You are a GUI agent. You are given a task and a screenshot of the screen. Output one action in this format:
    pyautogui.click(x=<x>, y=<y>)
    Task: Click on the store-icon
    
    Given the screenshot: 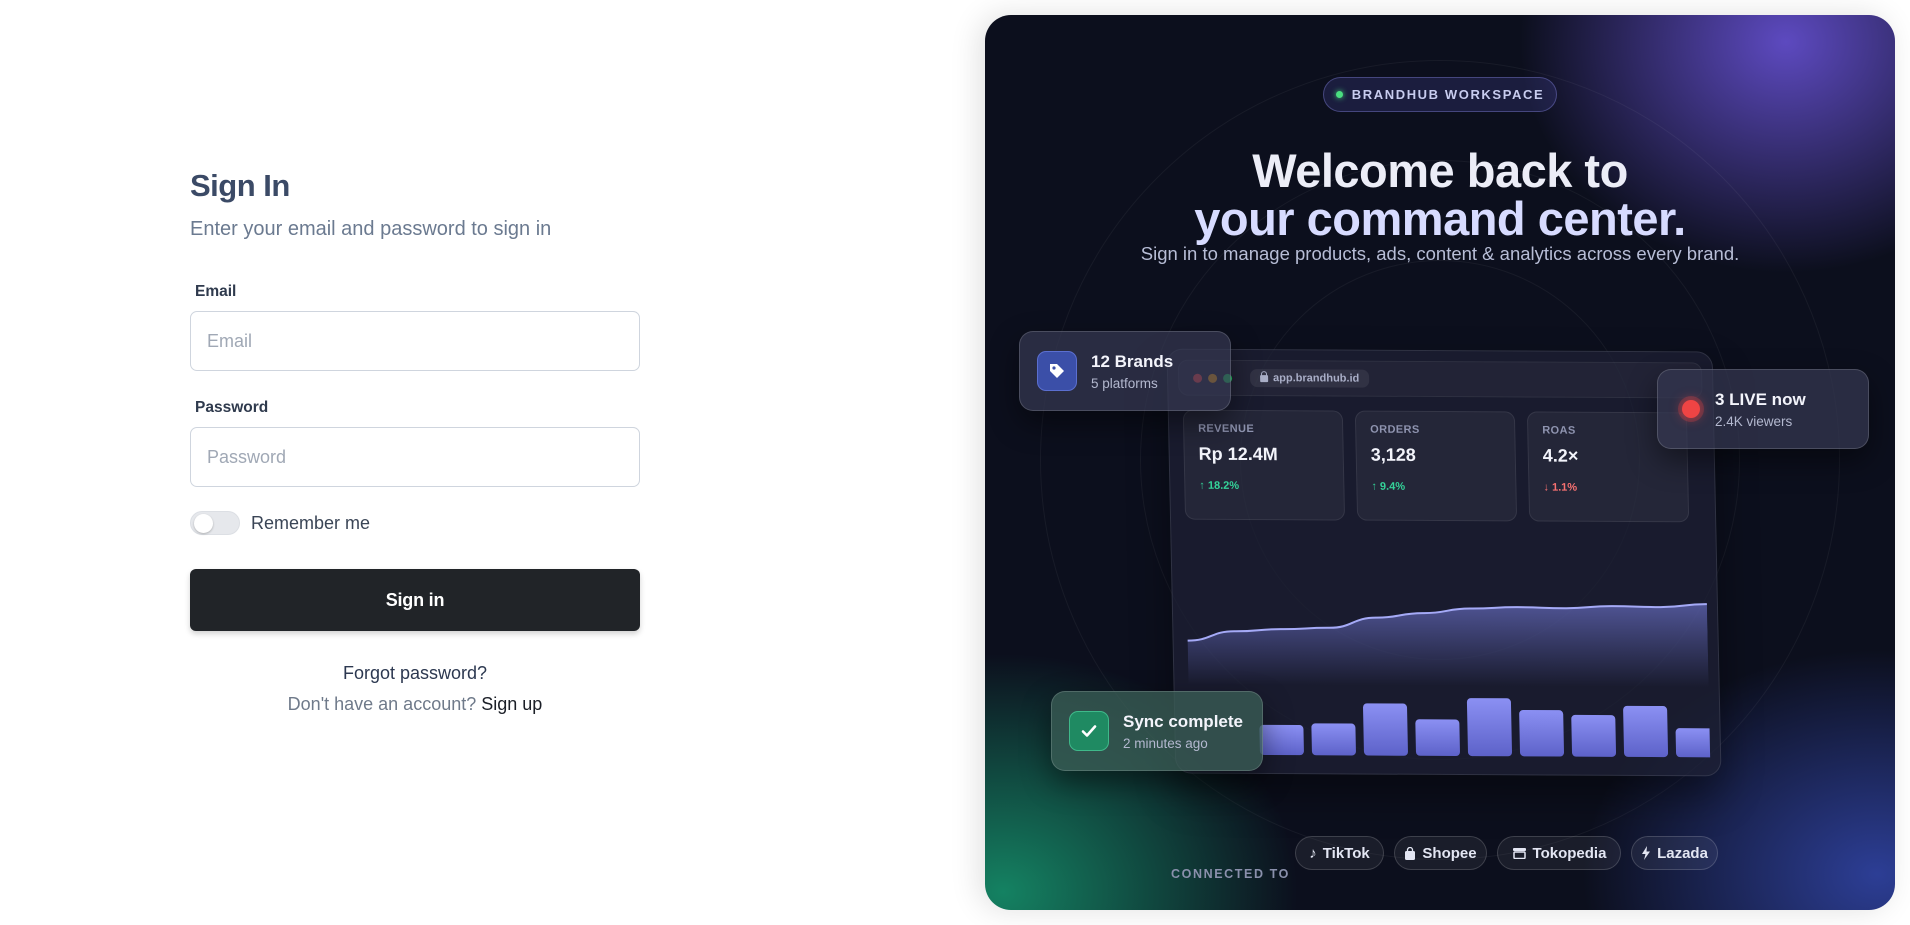 What is the action you would take?
    pyautogui.click(x=1519, y=853)
    